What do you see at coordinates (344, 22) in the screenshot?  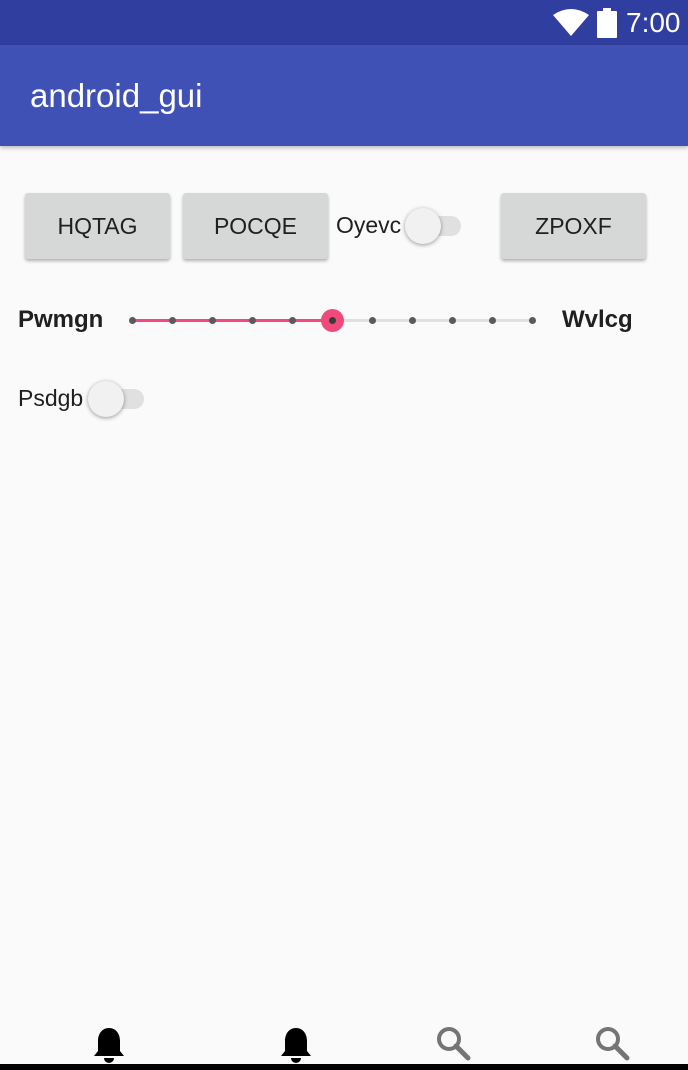 I see `status-bar: 7:00` at bounding box center [344, 22].